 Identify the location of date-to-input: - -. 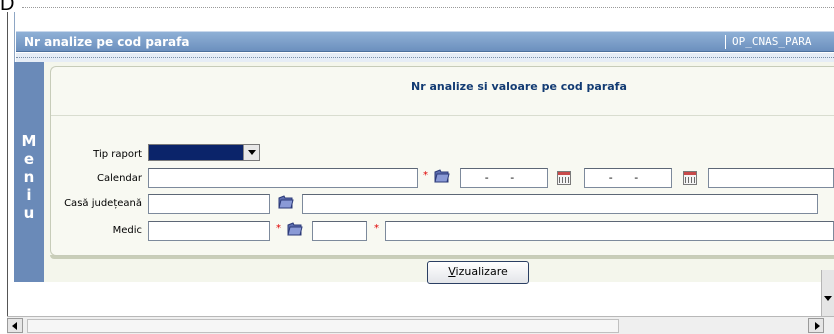
(628, 178).